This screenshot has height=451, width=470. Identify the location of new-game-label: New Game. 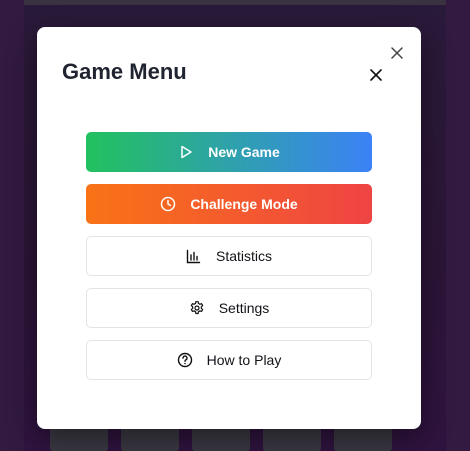
(244, 152).